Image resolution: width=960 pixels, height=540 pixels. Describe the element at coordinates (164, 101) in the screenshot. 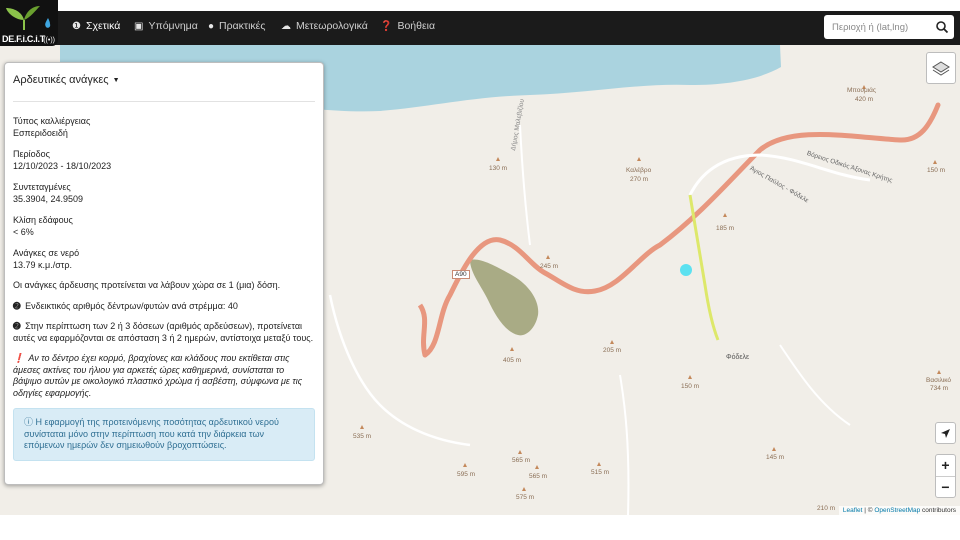

I see `divider` at that location.